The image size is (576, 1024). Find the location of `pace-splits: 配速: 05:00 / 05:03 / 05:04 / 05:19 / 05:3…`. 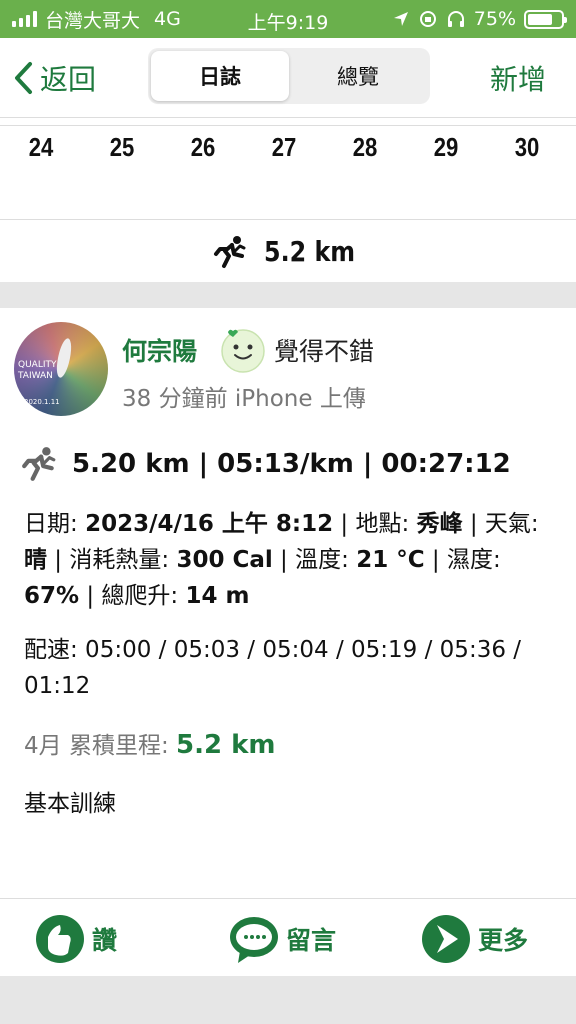

pace-splits: 配速: 05:00 / 05:03 / 05:04 / 05:19 / 05:3… is located at coordinates (273, 668).